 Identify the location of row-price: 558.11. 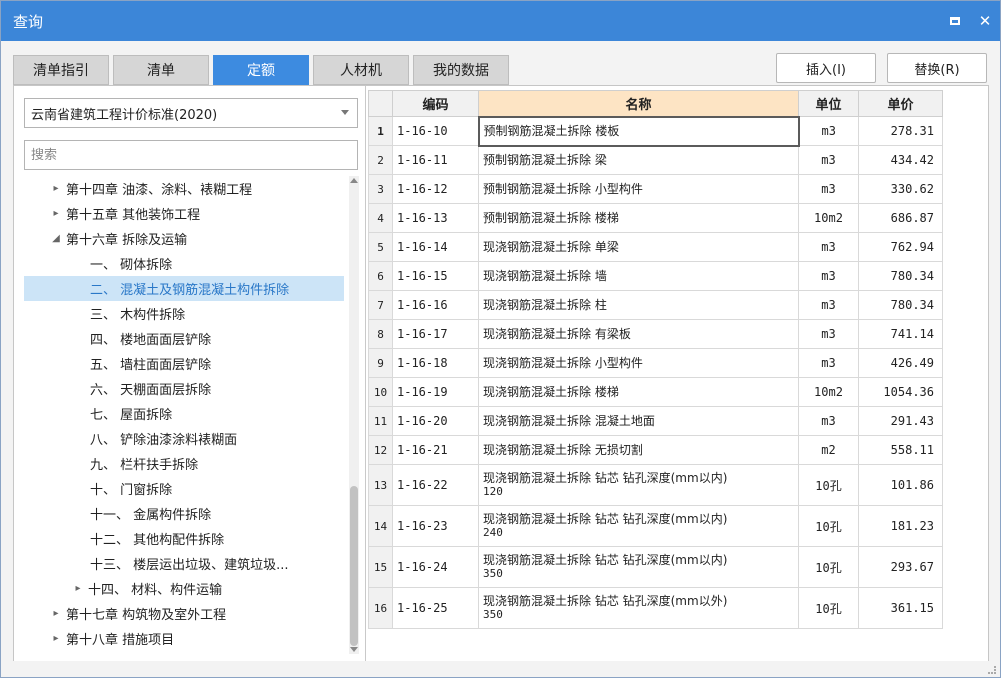
(900, 450).